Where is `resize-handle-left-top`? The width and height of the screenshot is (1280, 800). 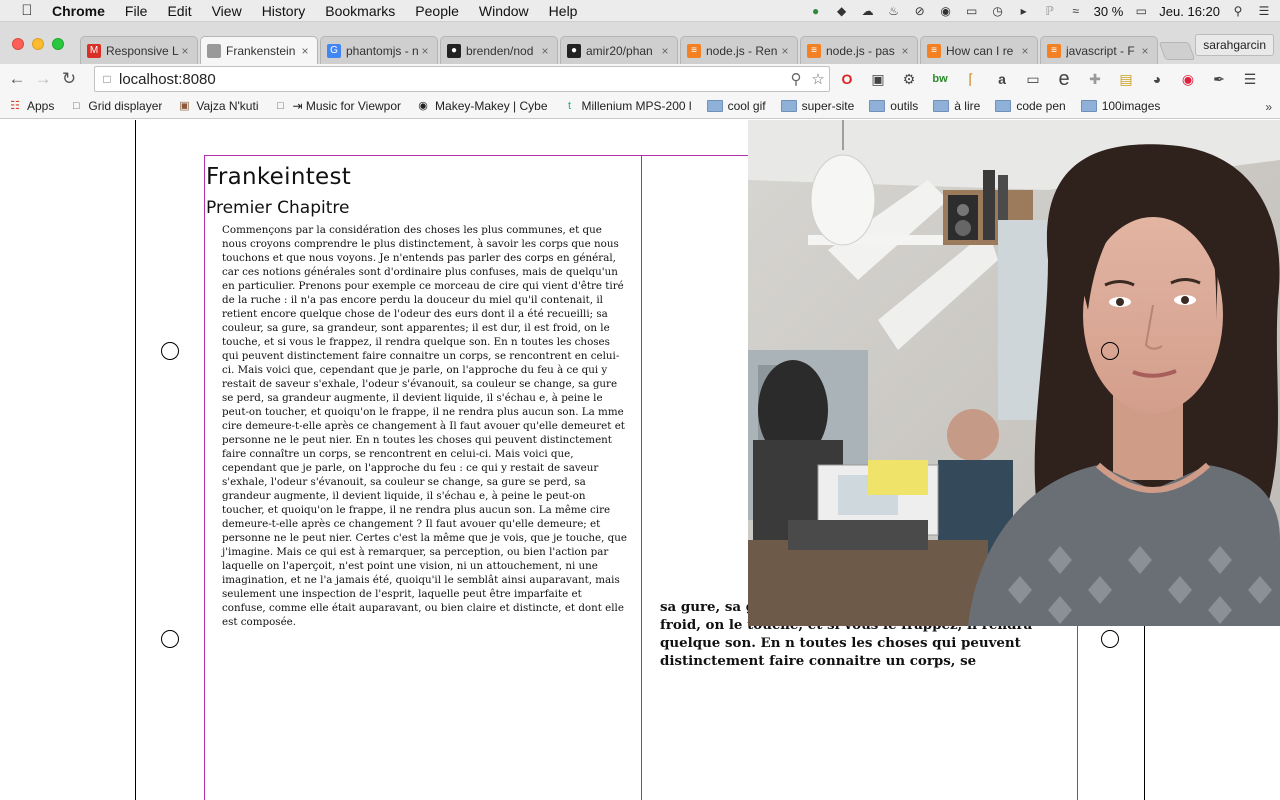
resize-handle-left-top is located at coordinates (170, 351).